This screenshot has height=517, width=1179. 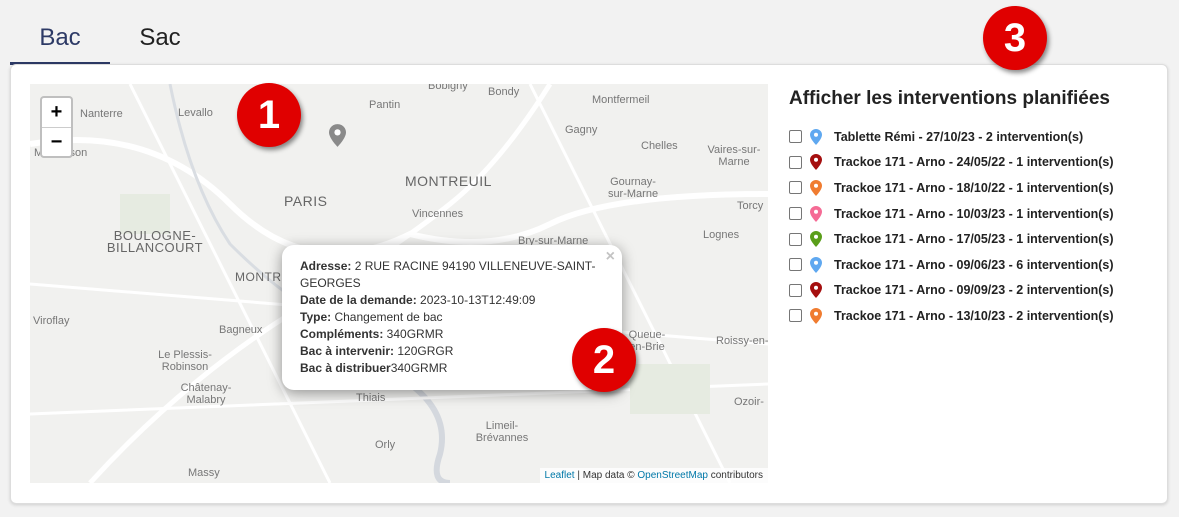 I want to click on close-icon: ×, so click(x=610, y=256).